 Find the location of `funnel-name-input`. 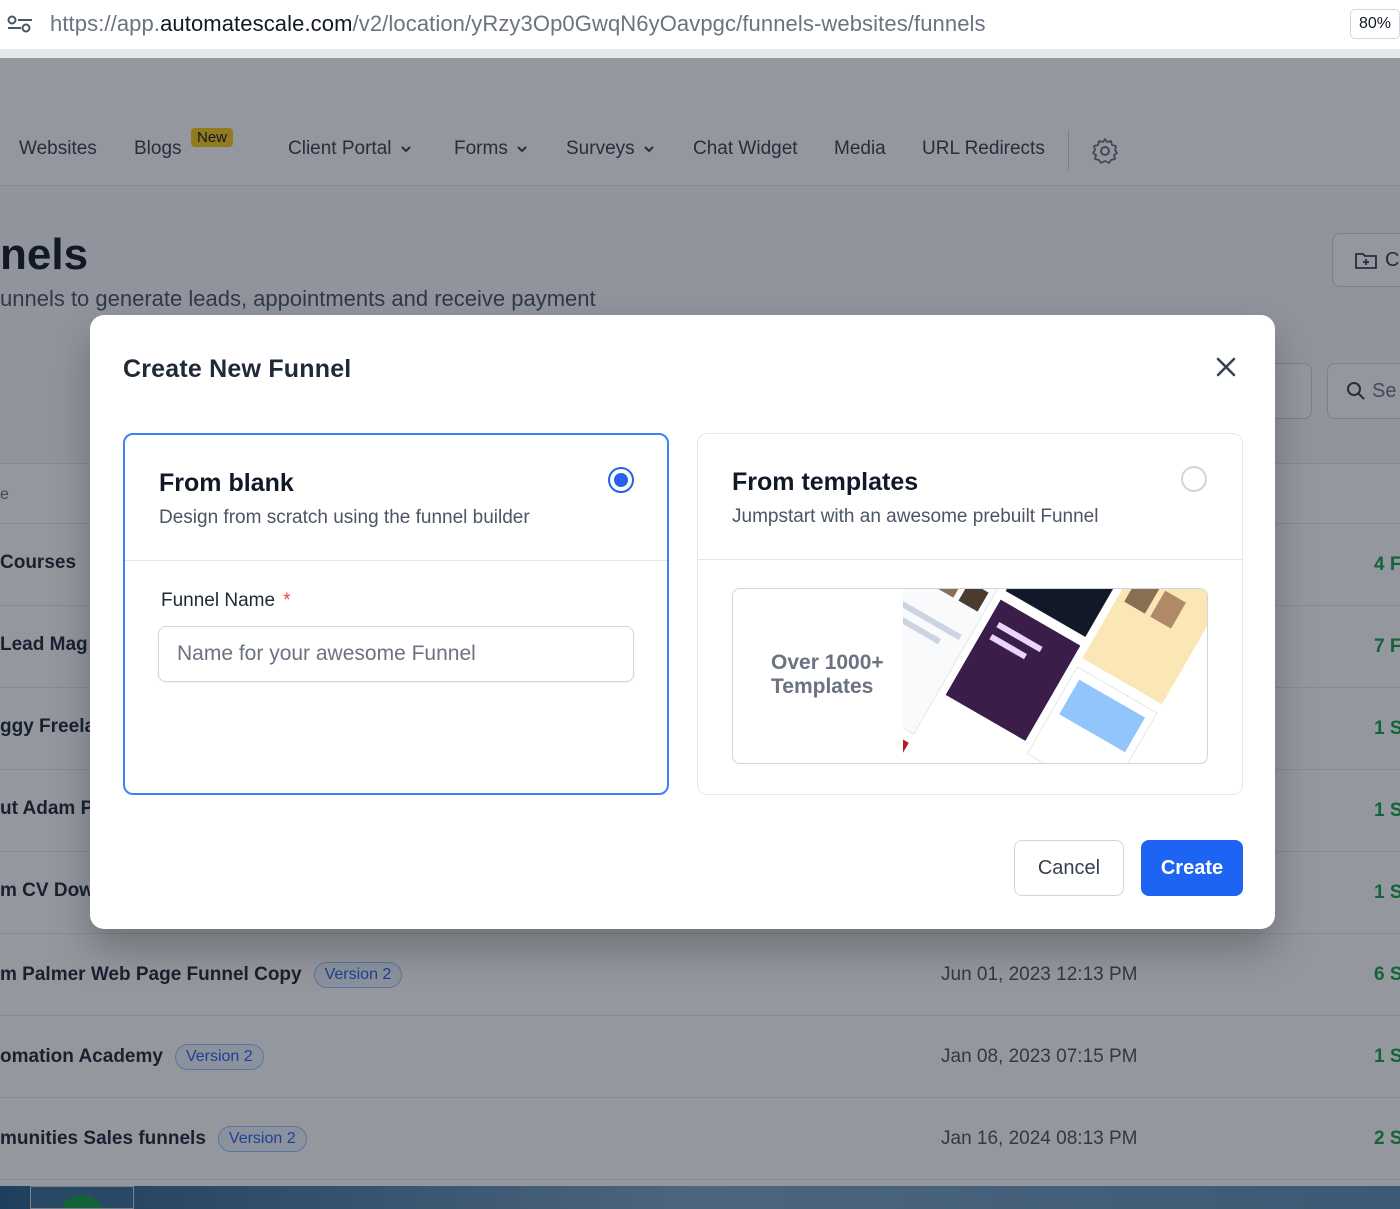

funnel-name-input is located at coordinates (396, 654).